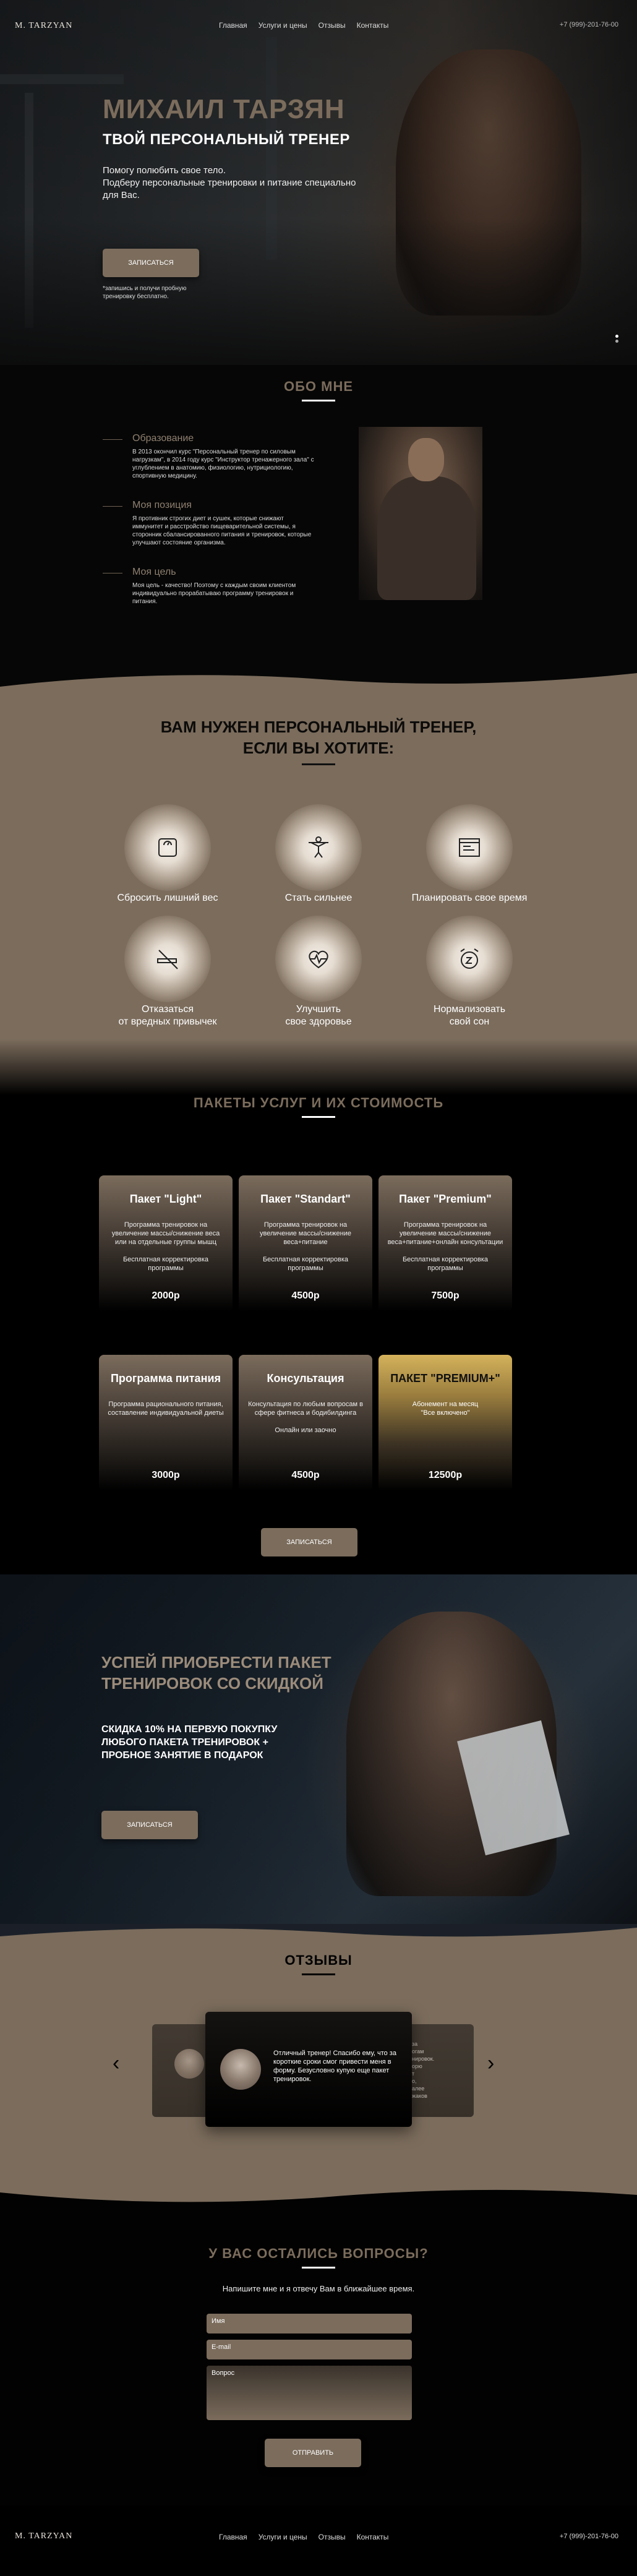 The width and height of the screenshot is (637, 2576). Describe the element at coordinates (43, 2536) in the screenshot. I see `footer-logo: M. TARZYAN` at that location.